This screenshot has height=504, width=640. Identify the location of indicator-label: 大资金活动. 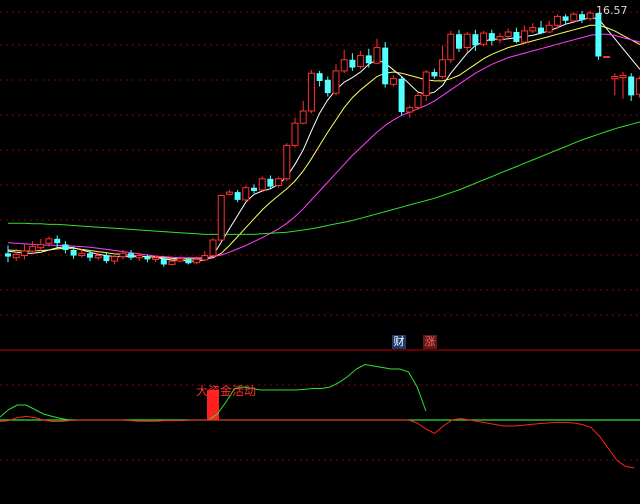
(226, 391).